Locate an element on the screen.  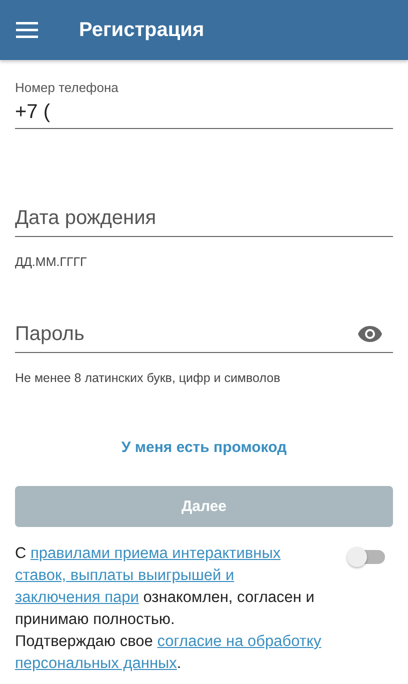
consent-toggle is located at coordinates (367, 557).